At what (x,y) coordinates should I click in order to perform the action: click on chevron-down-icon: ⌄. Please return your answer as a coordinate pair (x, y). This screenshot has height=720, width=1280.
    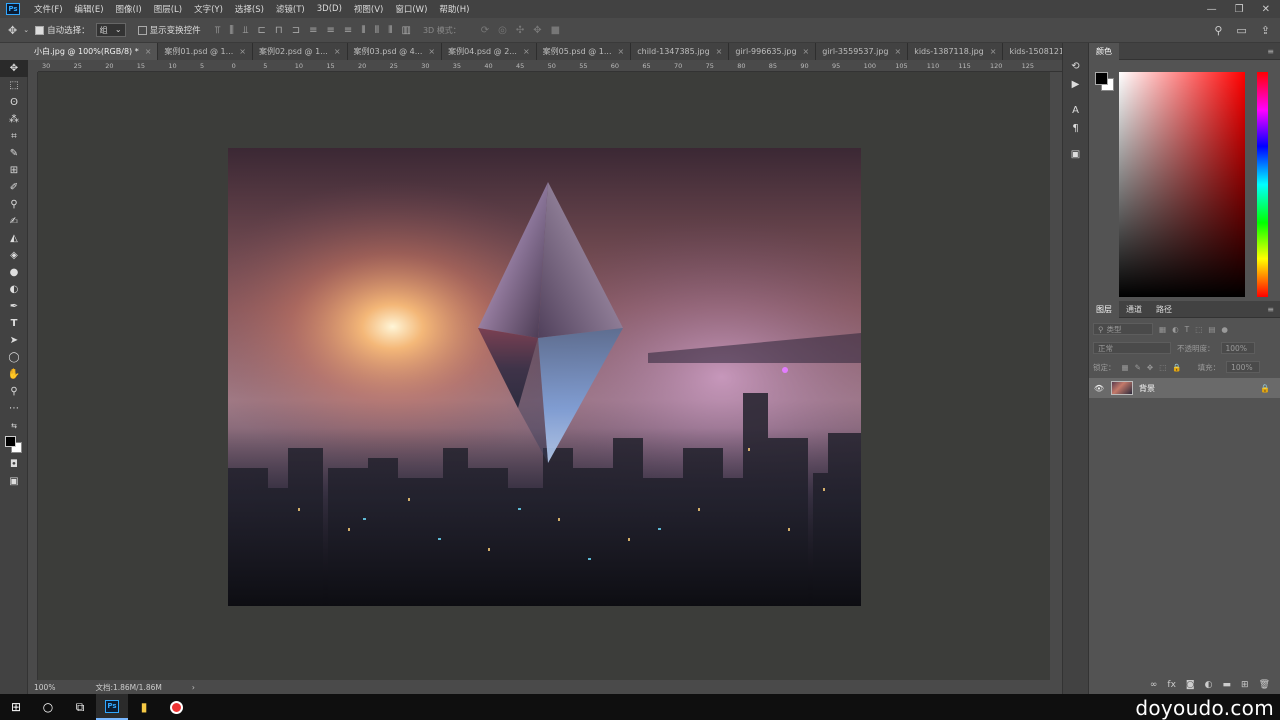
    Looking at the image, I should click on (26, 30).